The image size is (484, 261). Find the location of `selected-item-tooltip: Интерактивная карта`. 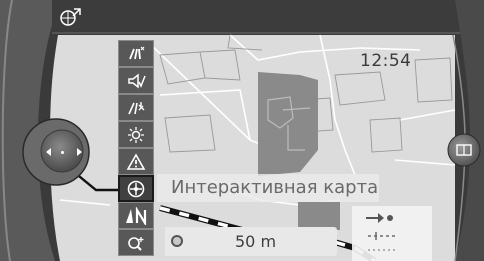

selected-item-tooltip: Интерактивная карта is located at coordinates (268, 188).